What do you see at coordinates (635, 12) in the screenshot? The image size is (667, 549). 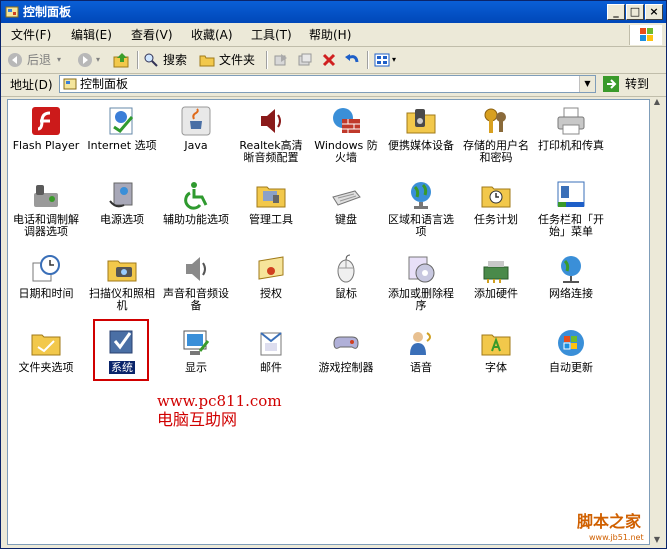 I see `maximize-button: □` at bounding box center [635, 12].